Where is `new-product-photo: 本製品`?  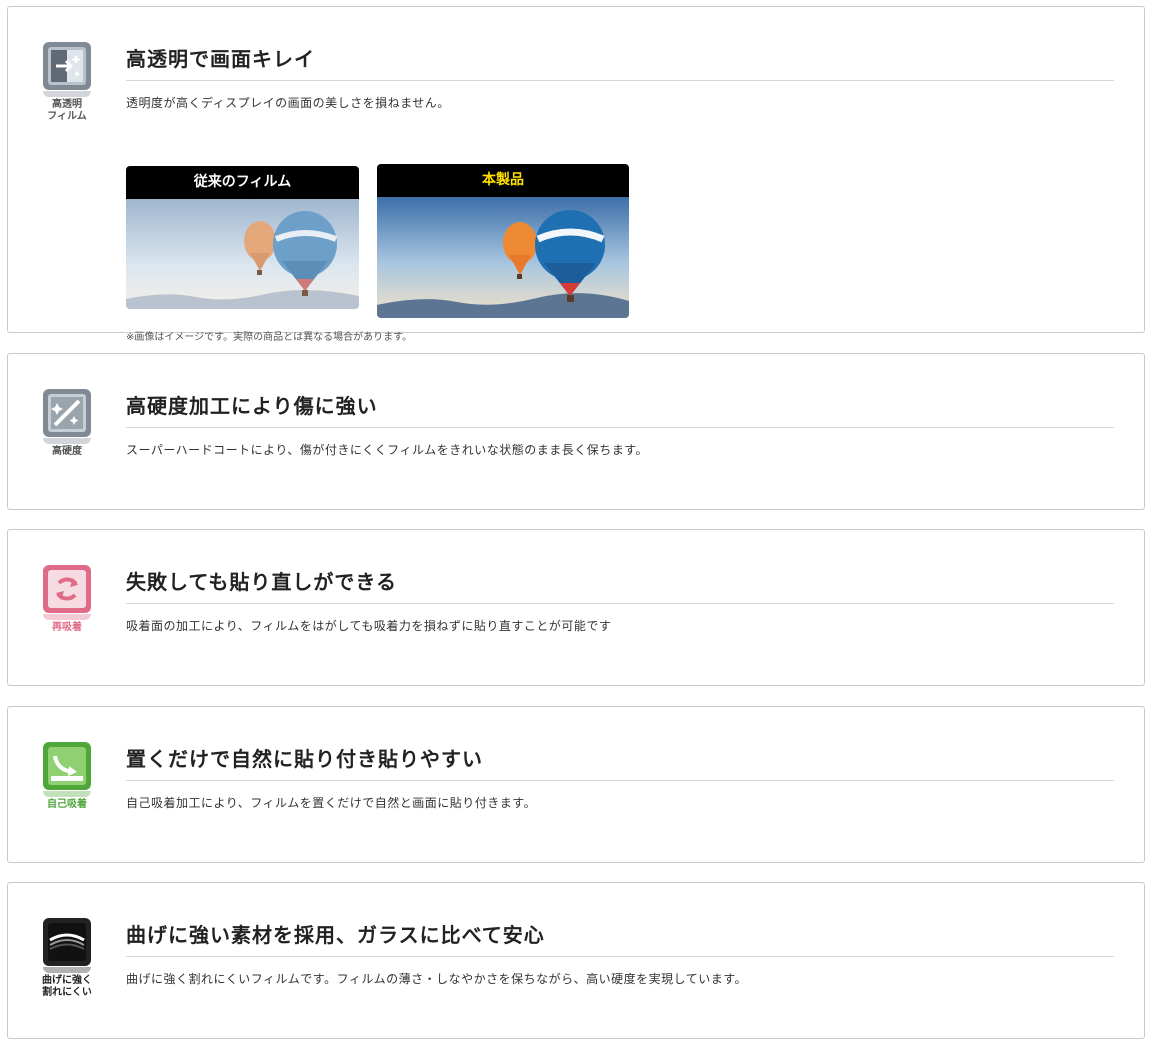
new-product-photo: 本製品 is located at coordinates (503, 241).